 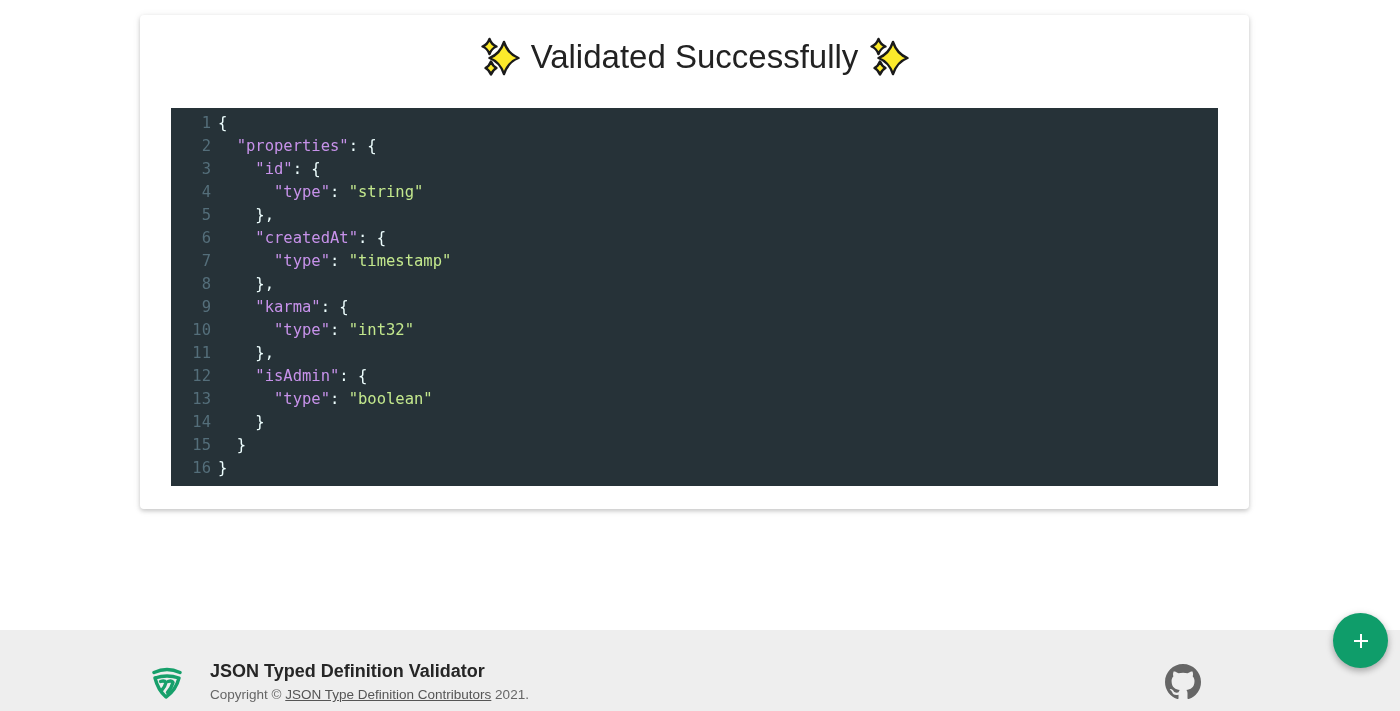 I want to click on line-number: 13, so click(x=201, y=399).